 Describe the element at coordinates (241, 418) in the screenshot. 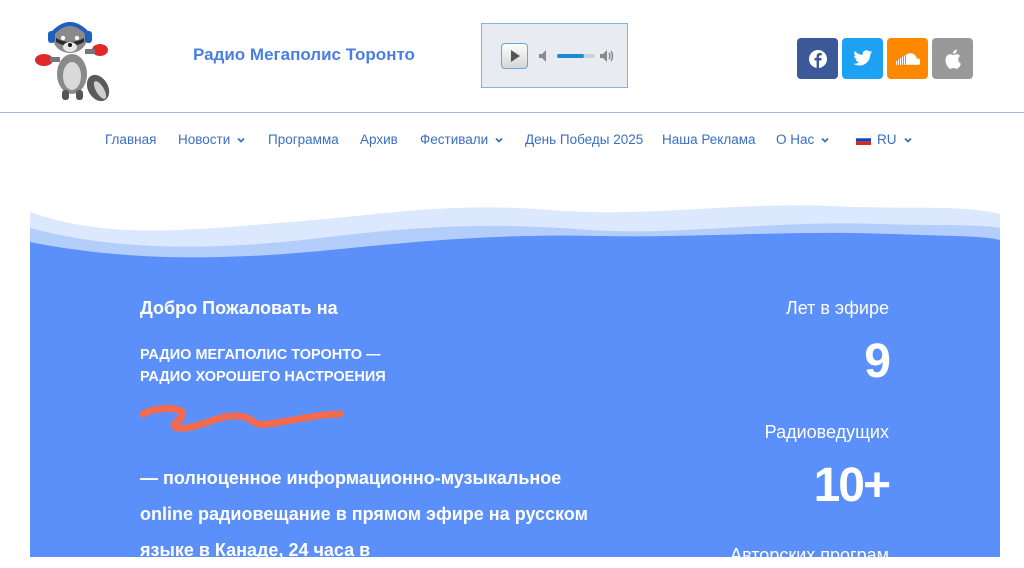

I see `squiggle-decoration` at that location.